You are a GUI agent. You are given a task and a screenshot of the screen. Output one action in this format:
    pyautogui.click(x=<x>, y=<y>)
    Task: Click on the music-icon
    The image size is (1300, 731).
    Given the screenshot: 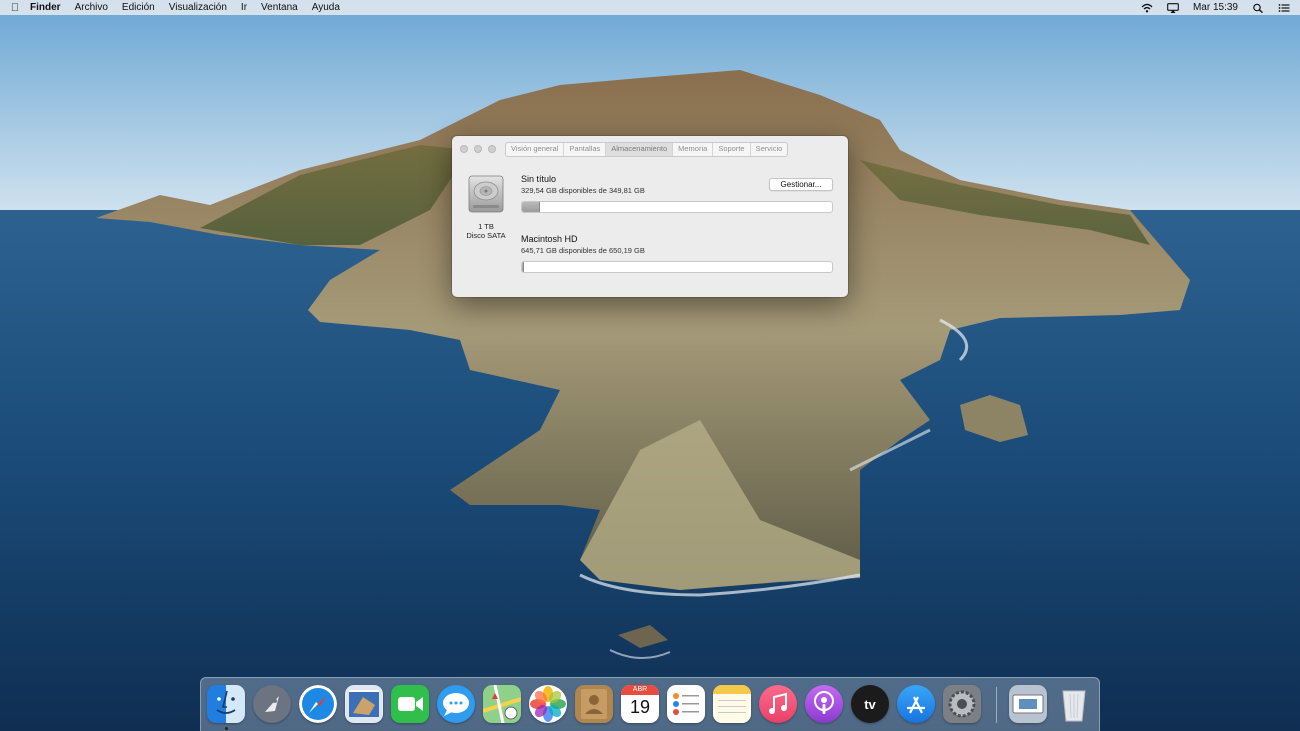 What is the action you would take?
    pyautogui.click(x=778, y=704)
    